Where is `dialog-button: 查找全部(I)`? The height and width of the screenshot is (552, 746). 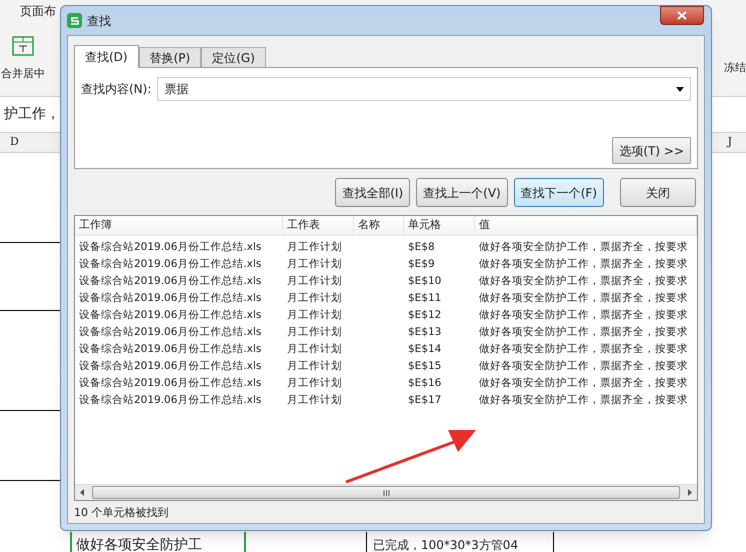
dialog-button: 查找全部(I) is located at coordinates (372, 192).